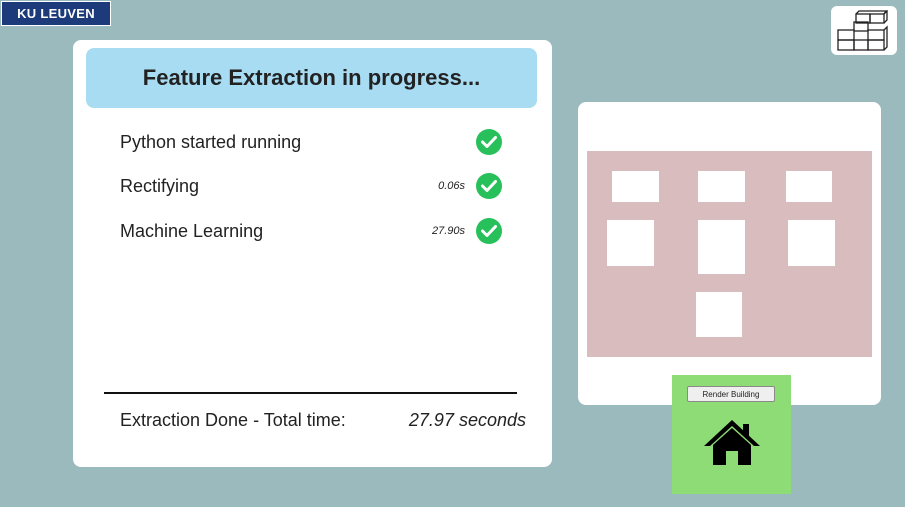 This screenshot has height=507, width=905. I want to click on total-time-value: 27.97 seconds, so click(467, 420).